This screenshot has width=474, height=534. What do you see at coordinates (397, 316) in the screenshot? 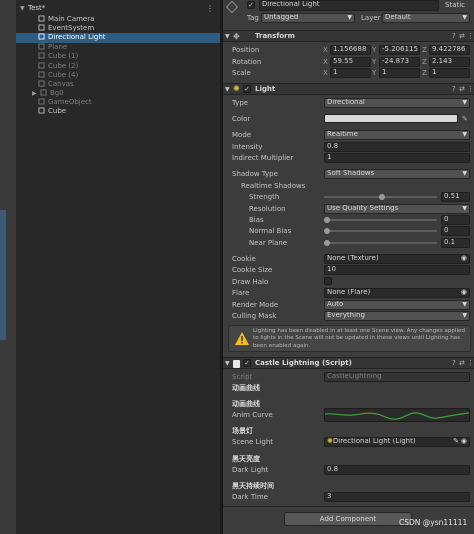
I see `culling-mask-dropdown: Everything ▼` at bounding box center [397, 316].